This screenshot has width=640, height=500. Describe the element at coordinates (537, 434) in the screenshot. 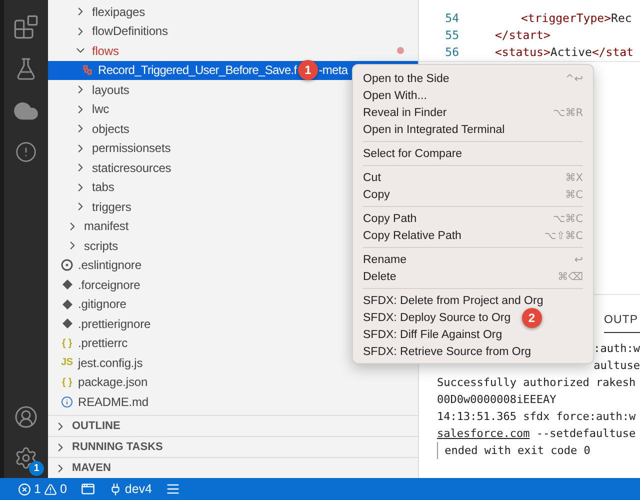

I see `output-line: salesforce.com --setdefaultuse` at that location.